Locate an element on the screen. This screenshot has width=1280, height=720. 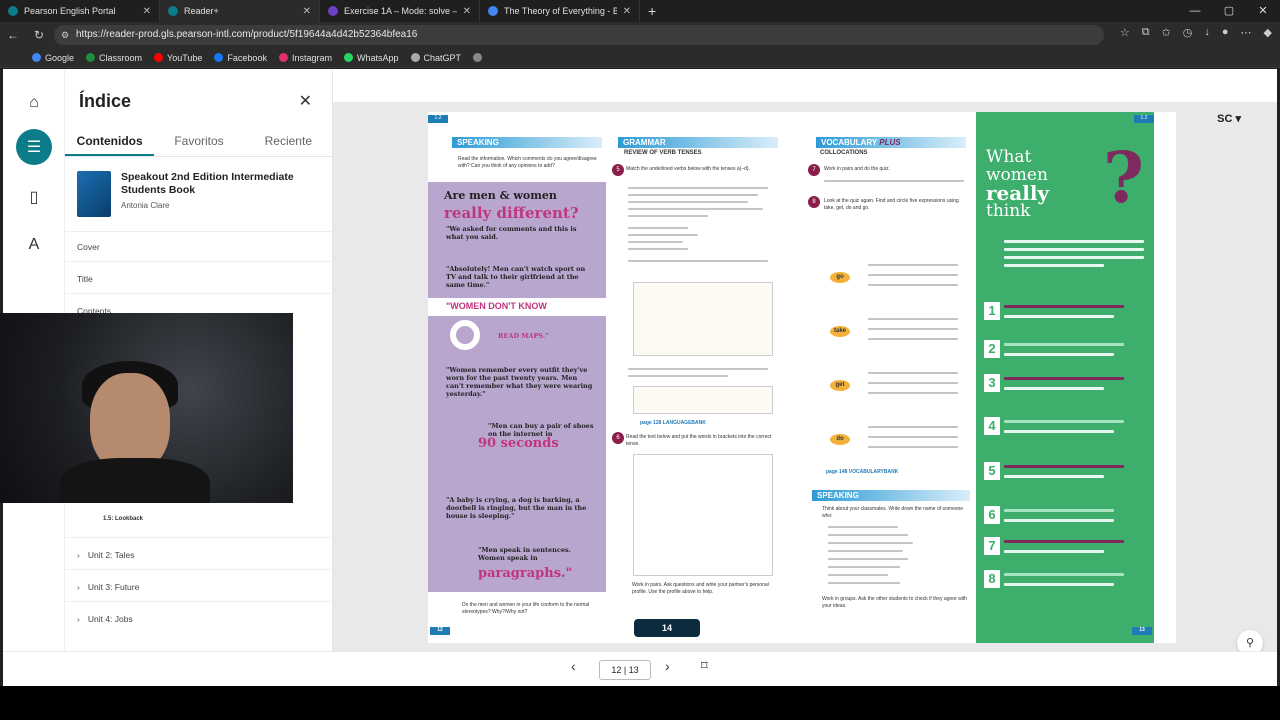
favorites-icon: ✩ is located at coordinates (1166, 32).